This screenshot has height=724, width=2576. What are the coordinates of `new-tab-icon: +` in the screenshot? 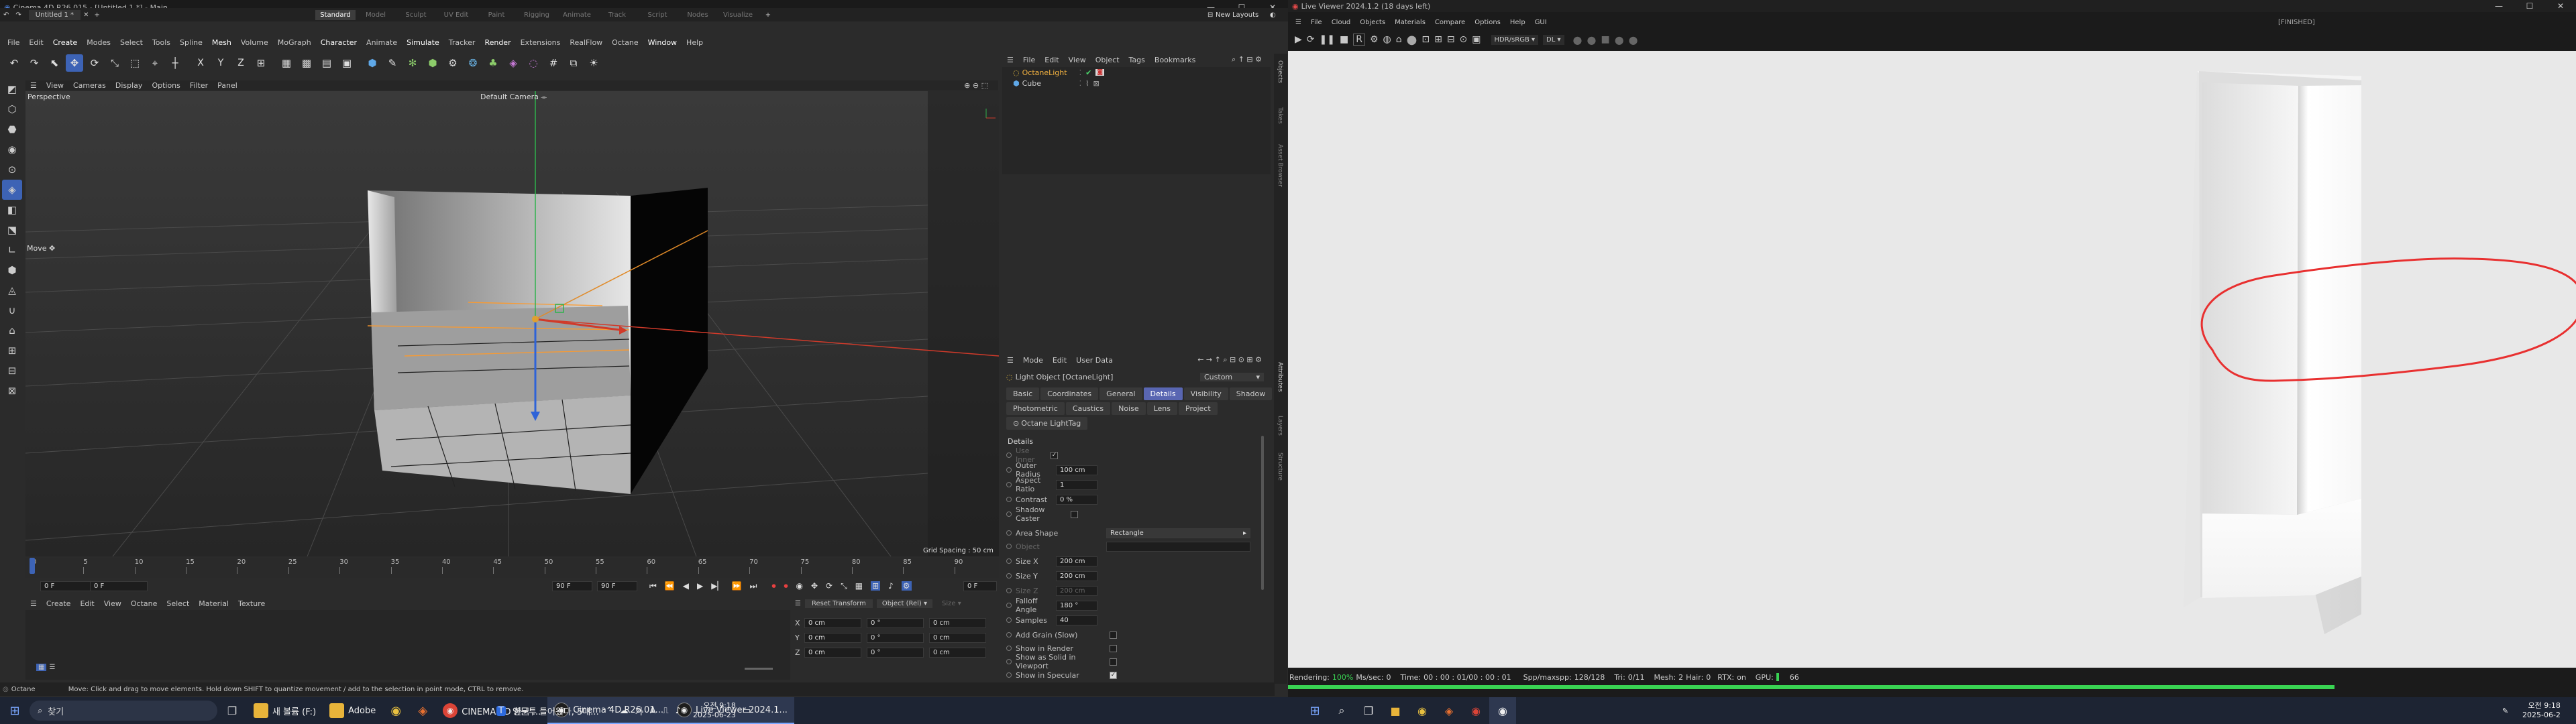 It's located at (96, 15).